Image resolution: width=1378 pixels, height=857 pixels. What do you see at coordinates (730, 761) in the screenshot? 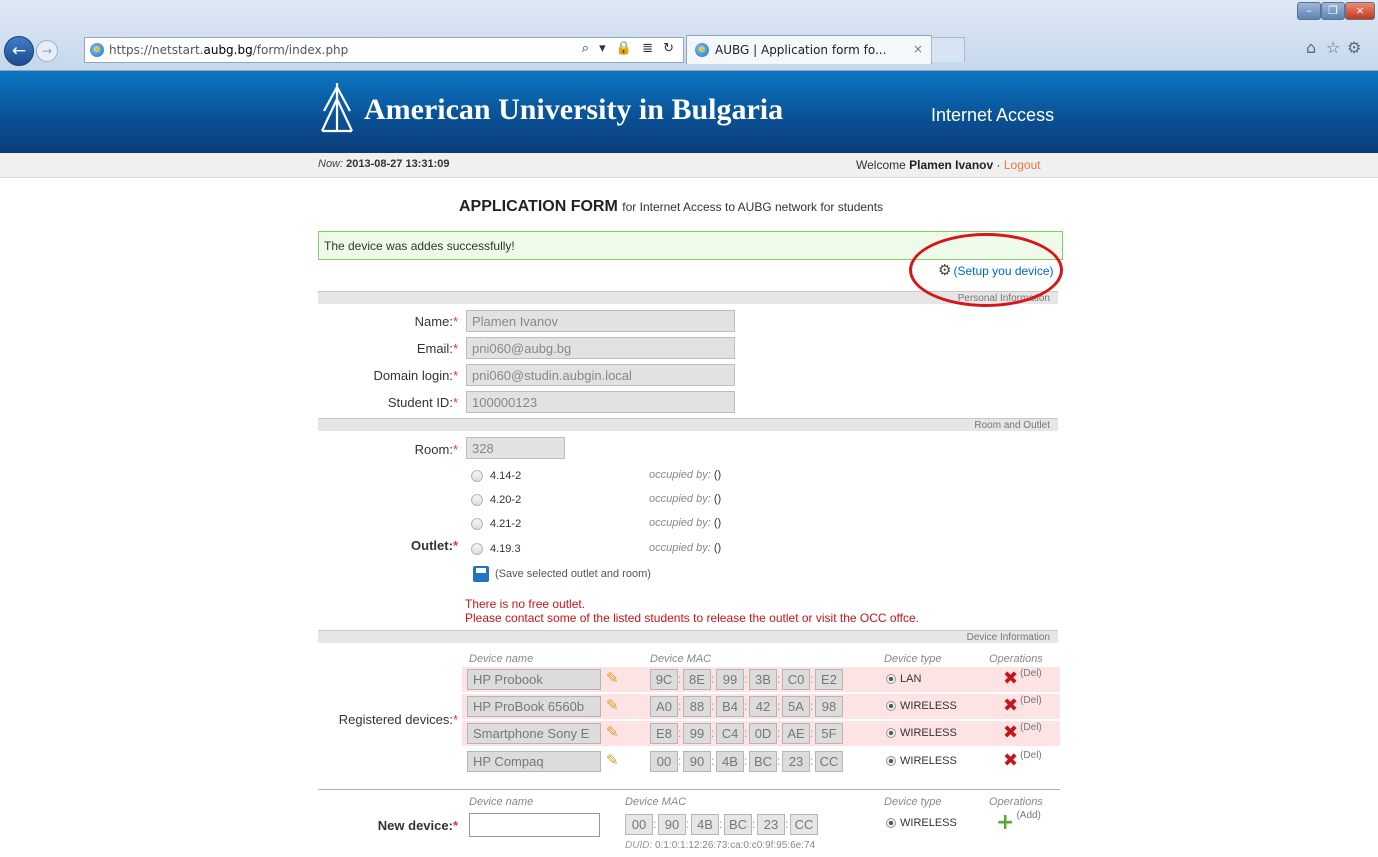
I see `mac-octet-field: 4B` at bounding box center [730, 761].